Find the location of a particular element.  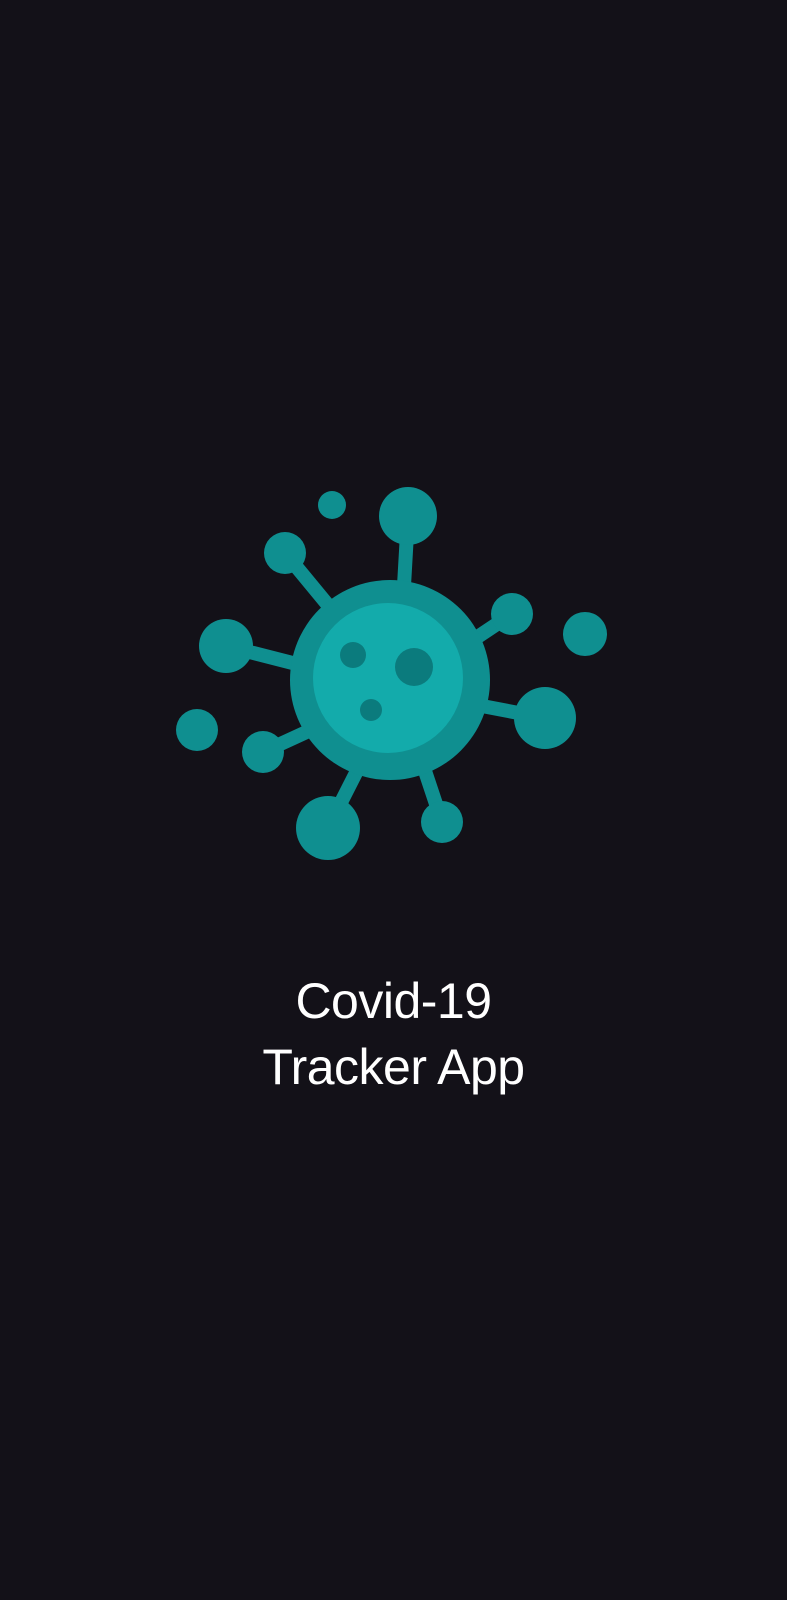

virus-icon is located at coordinates (400, 685).